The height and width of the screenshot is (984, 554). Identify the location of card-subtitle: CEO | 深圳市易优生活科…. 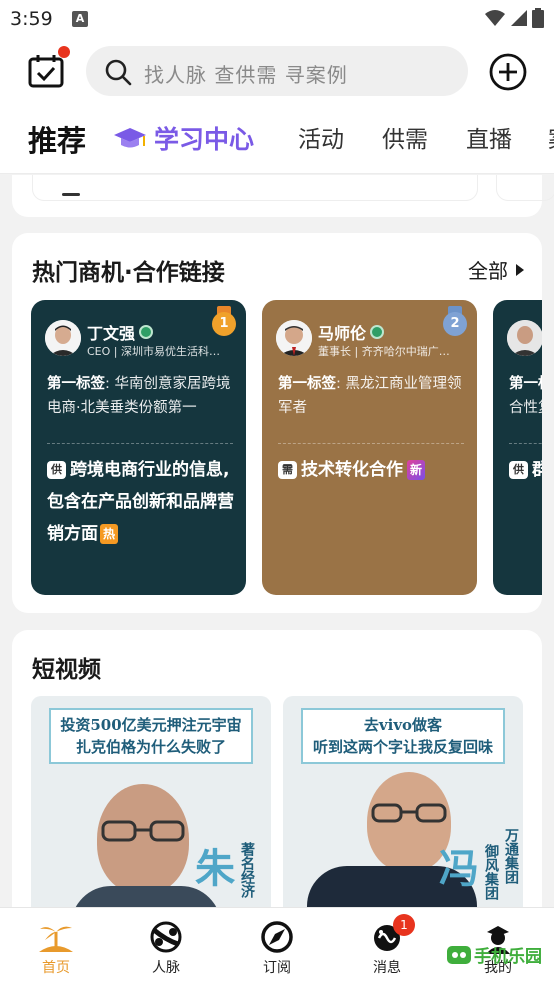
(153, 351).